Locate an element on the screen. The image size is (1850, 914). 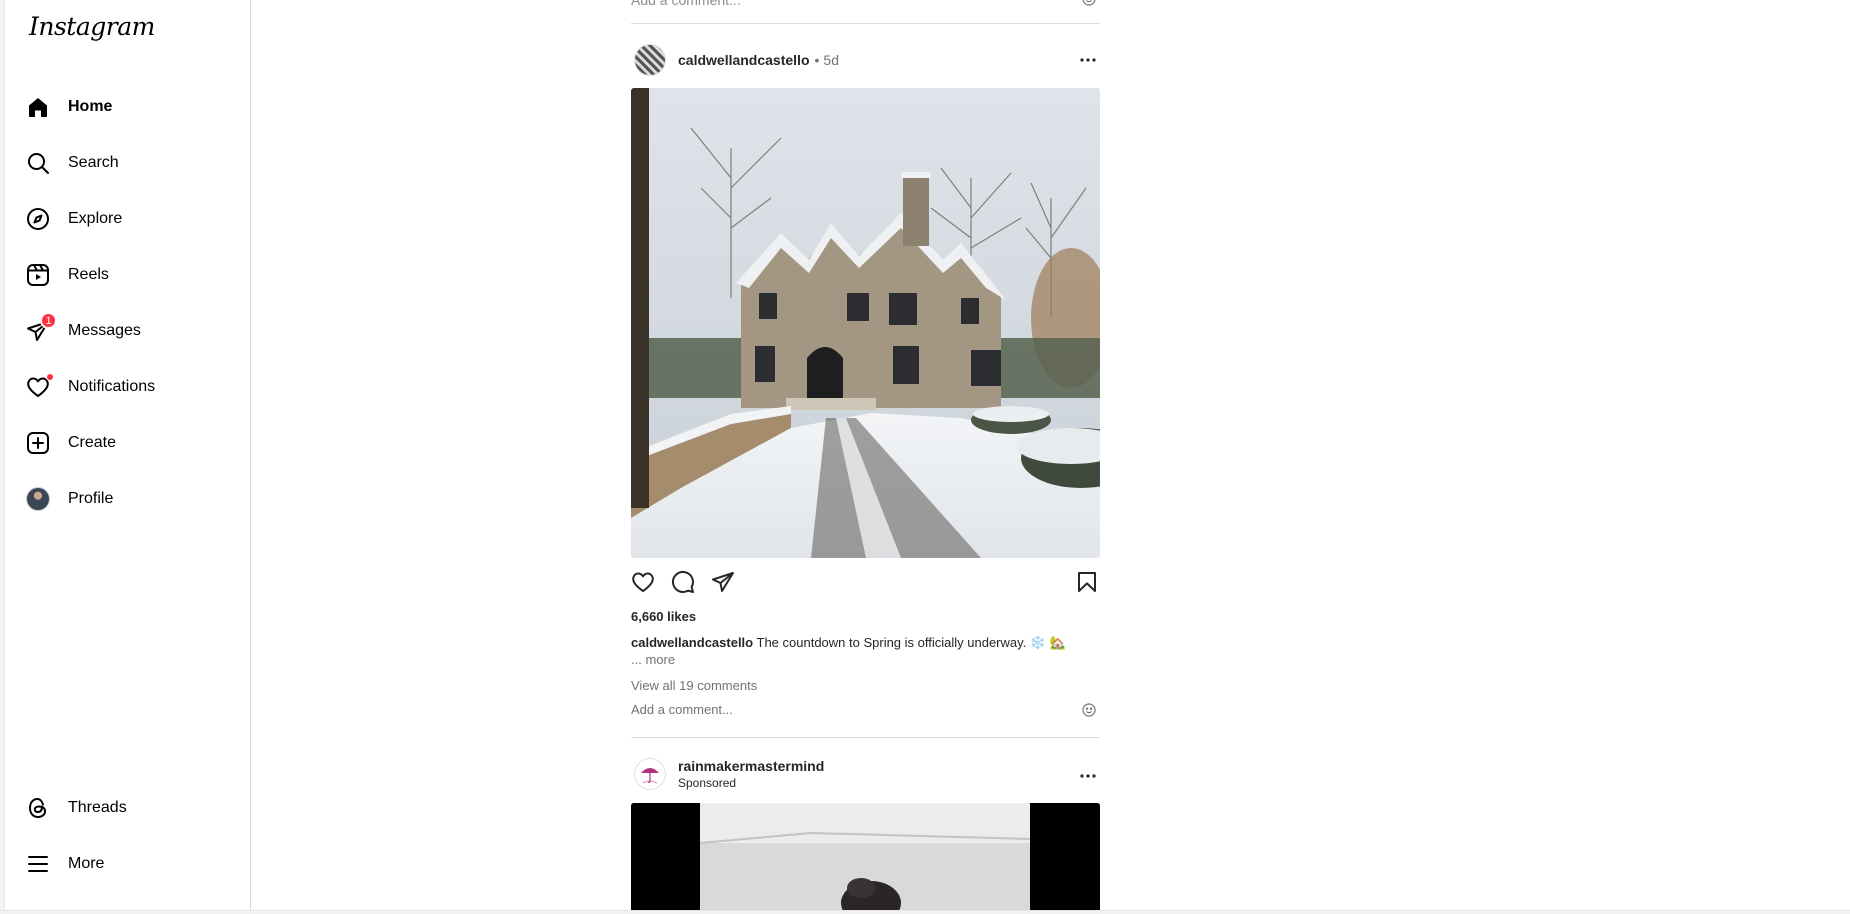
search-icon is located at coordinates (38, 163).